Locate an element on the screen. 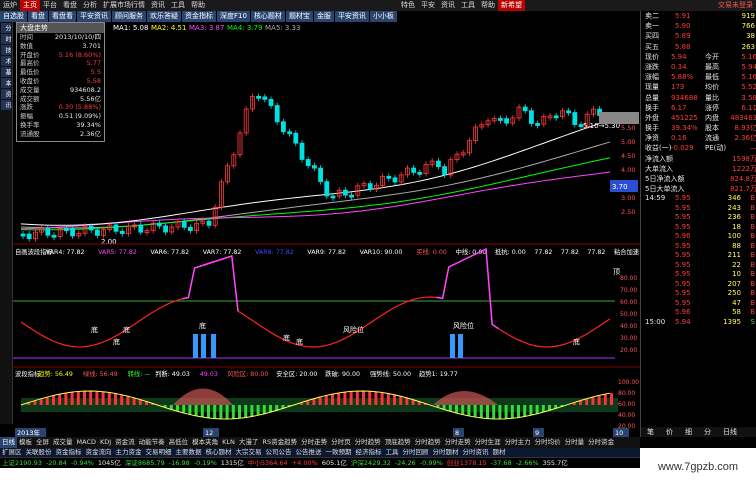  quote-tab: 价 is located at coordinates (669, 432).